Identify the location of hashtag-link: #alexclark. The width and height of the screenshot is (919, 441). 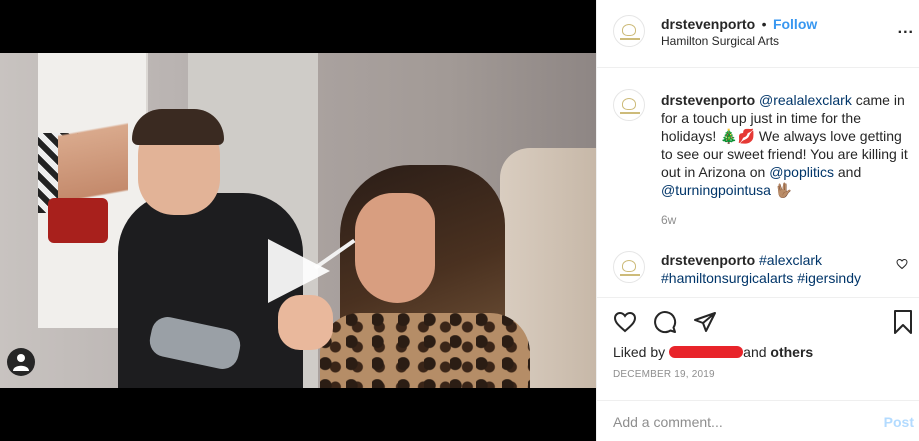
(790, 260).